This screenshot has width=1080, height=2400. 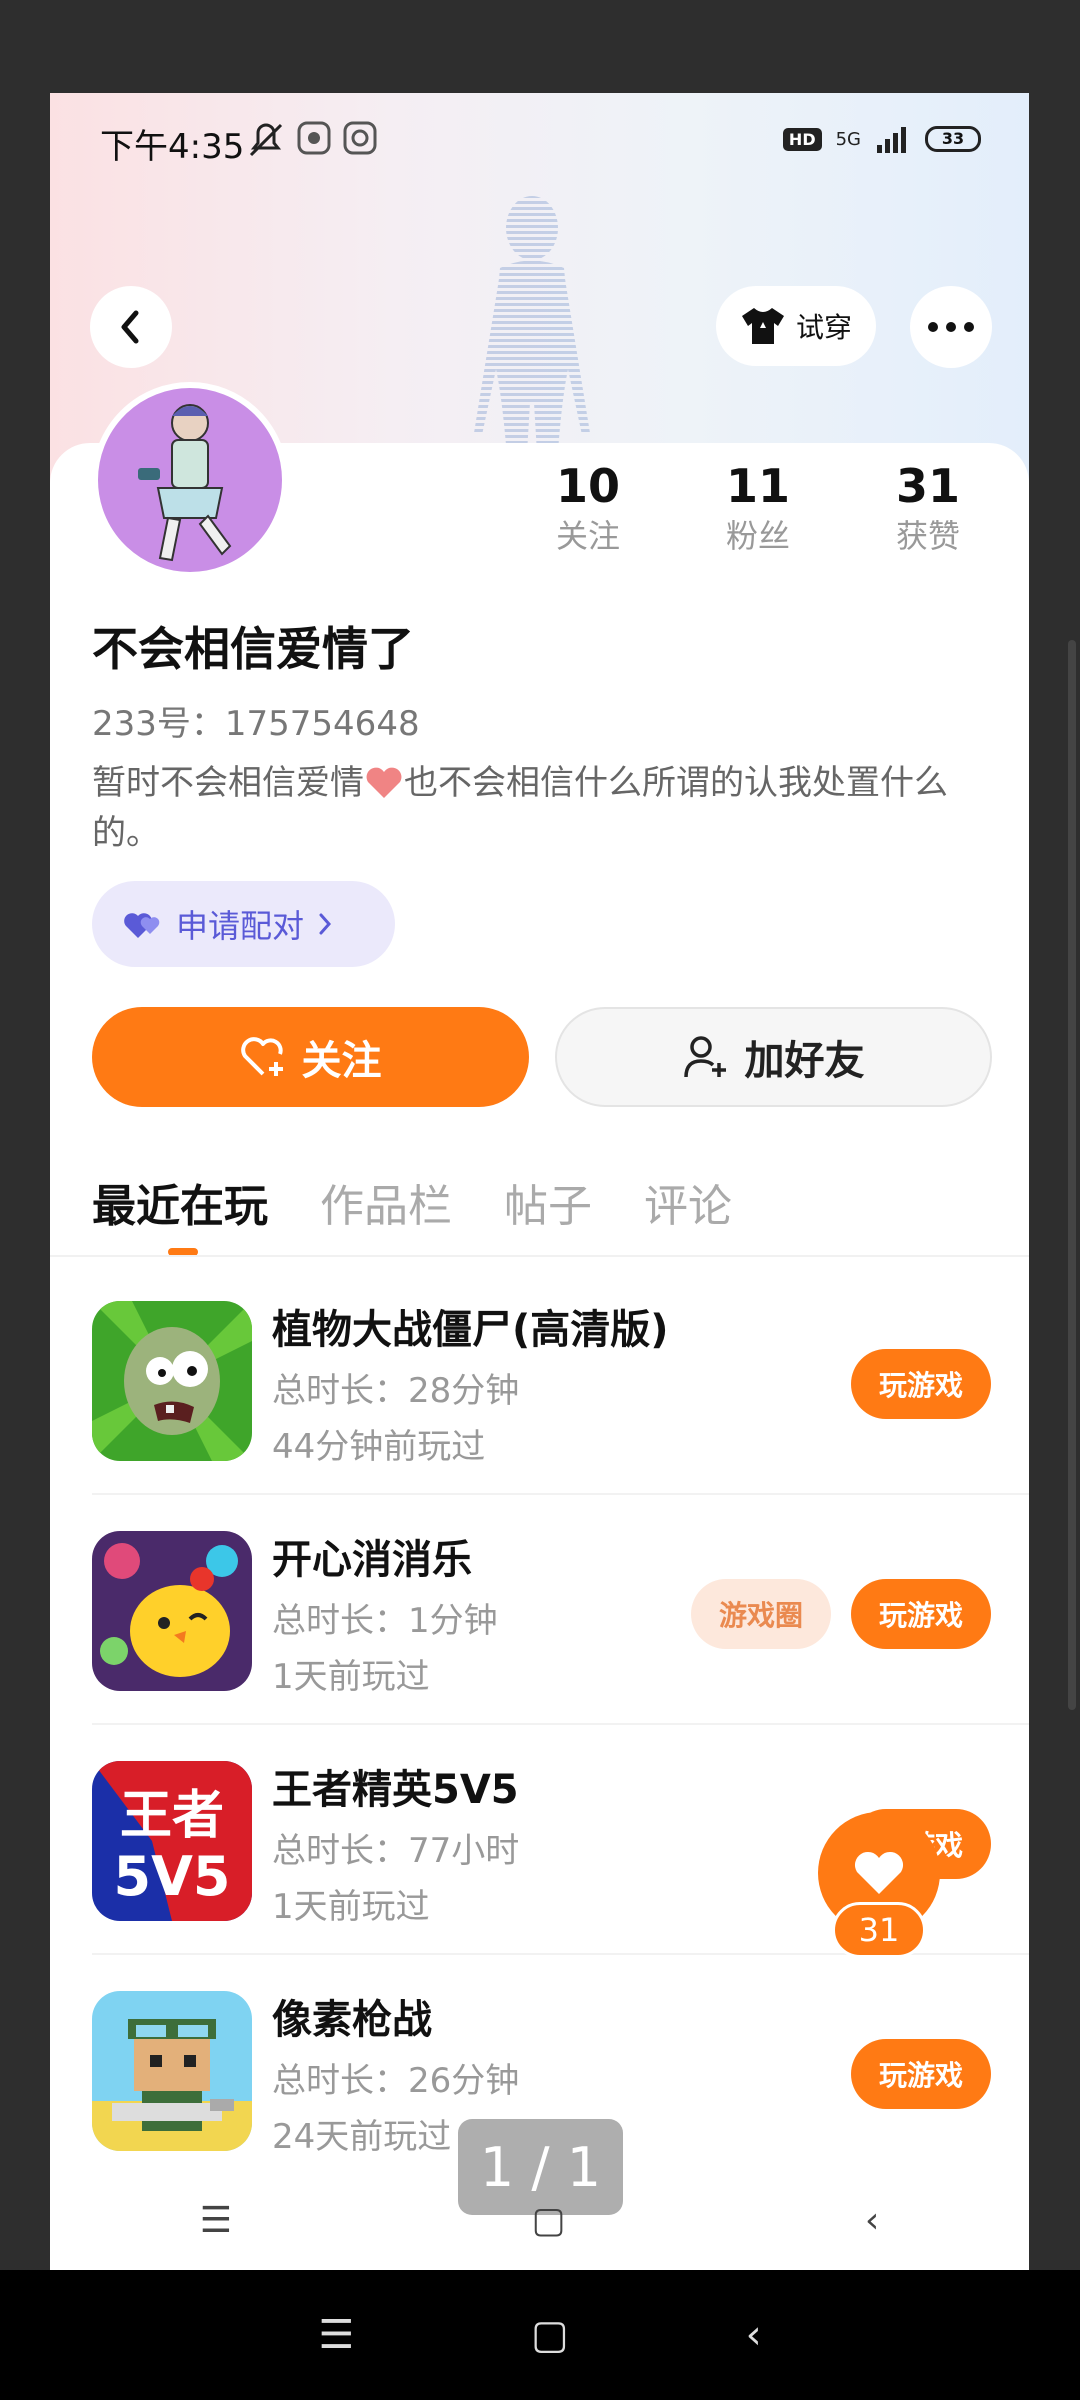 I want to click on more-options-button, so click(x=951, y=327).